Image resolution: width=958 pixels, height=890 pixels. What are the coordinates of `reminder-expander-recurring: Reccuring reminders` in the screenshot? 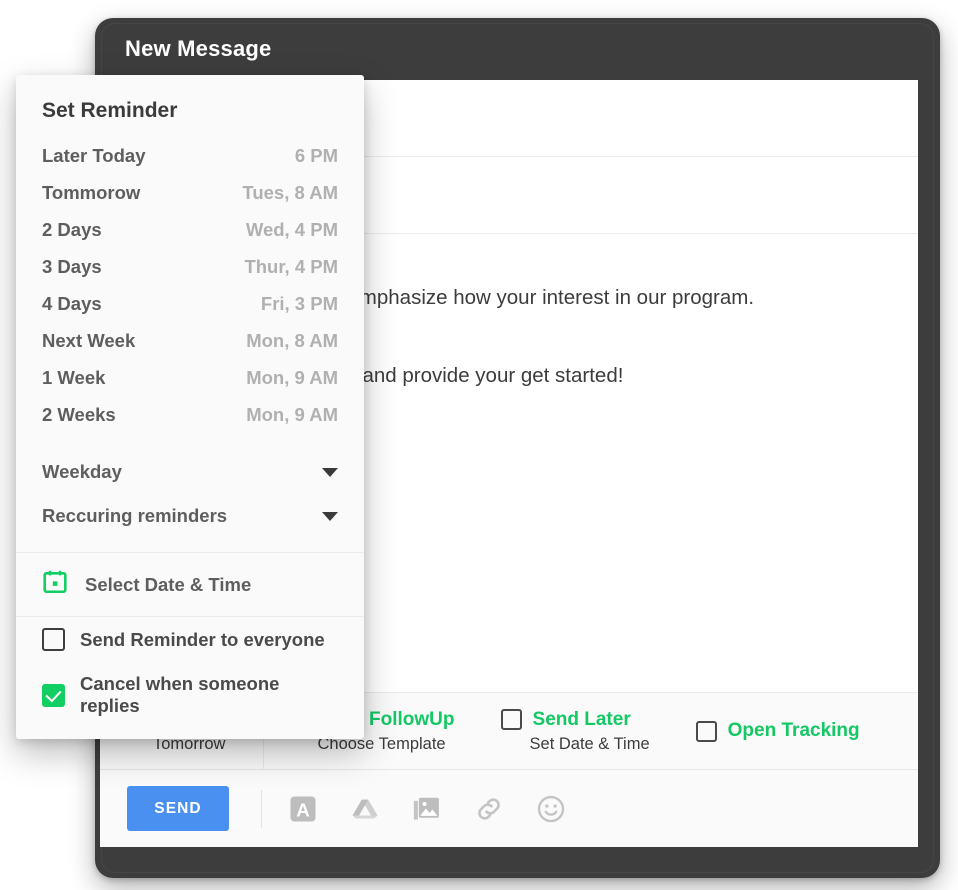 It's located at (190, 516).